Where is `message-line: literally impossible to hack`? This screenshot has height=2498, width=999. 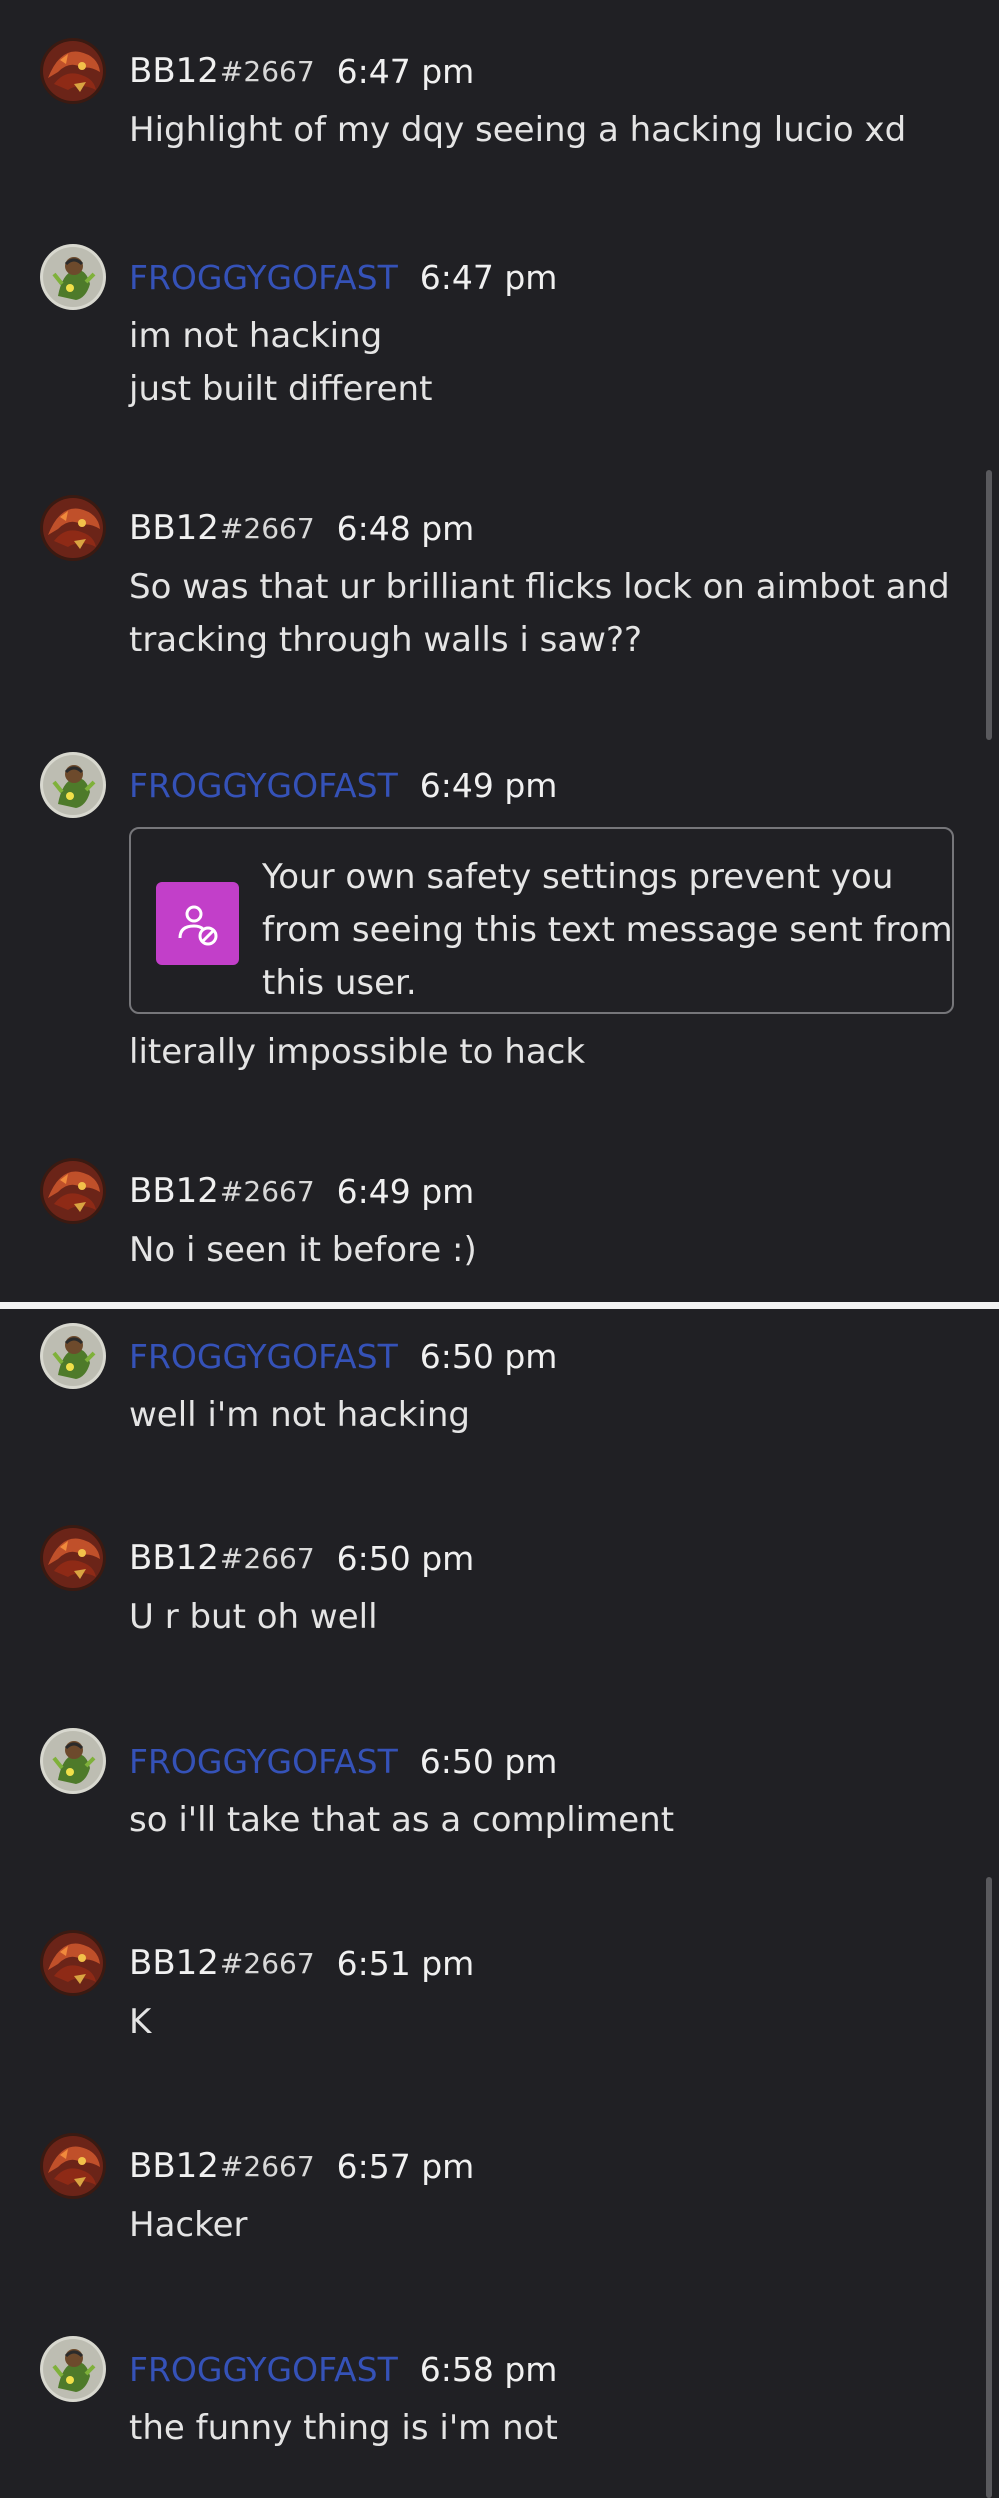 message-line: literally impossible to hack is located at coordinates (357, 1052).